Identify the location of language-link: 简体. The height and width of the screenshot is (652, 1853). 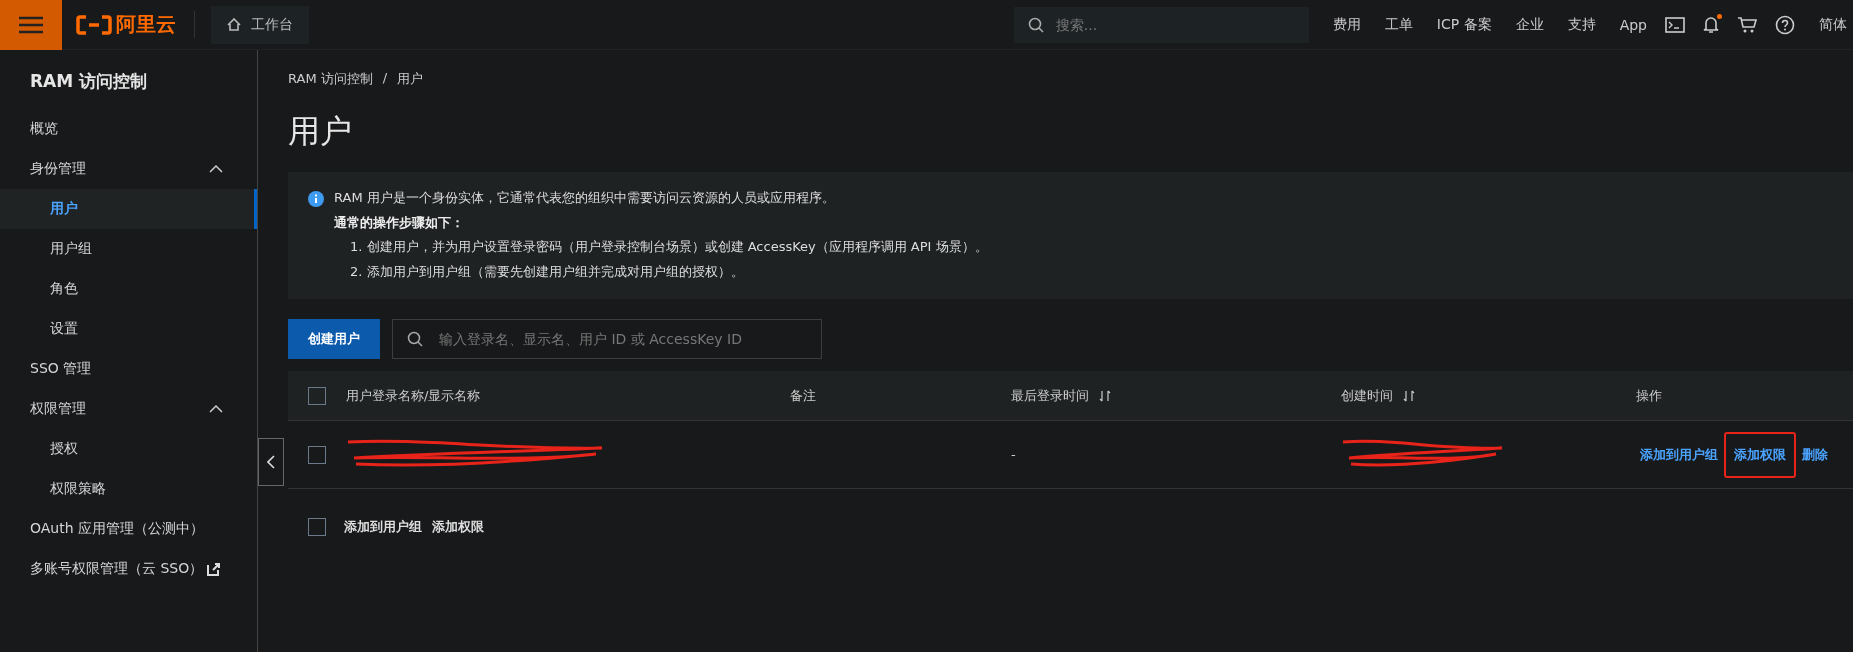
(1833, 24).